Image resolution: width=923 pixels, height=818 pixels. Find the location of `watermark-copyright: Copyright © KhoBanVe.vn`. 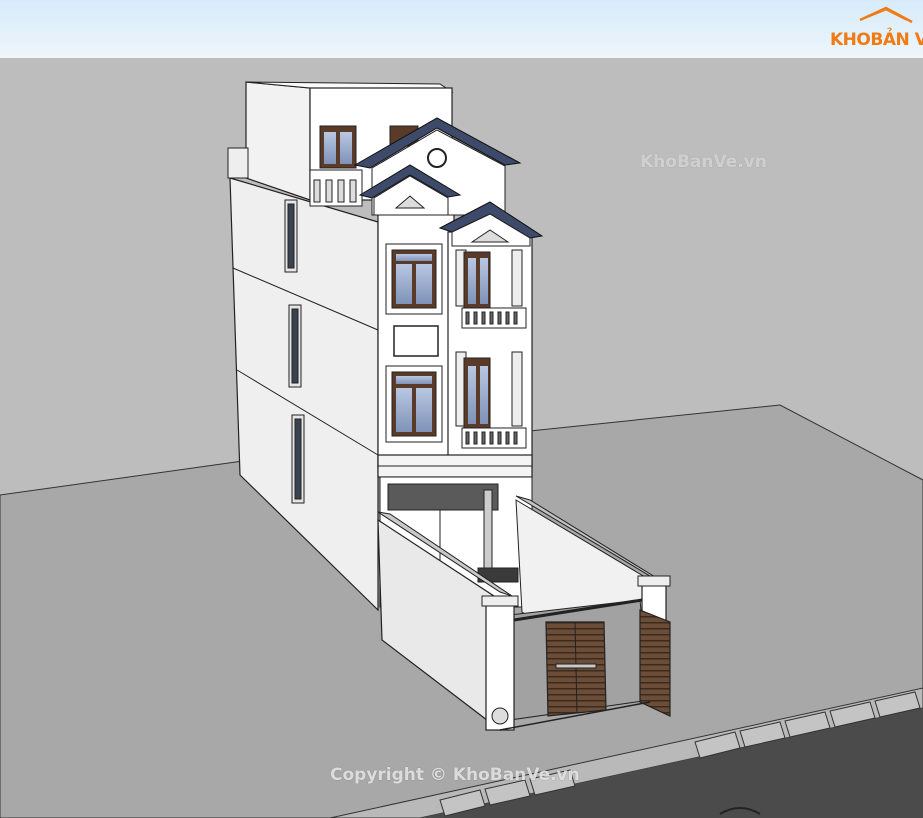

watermark-copyright: Copyright © KhoBanVe.vn is located at coordinates (455, 775).